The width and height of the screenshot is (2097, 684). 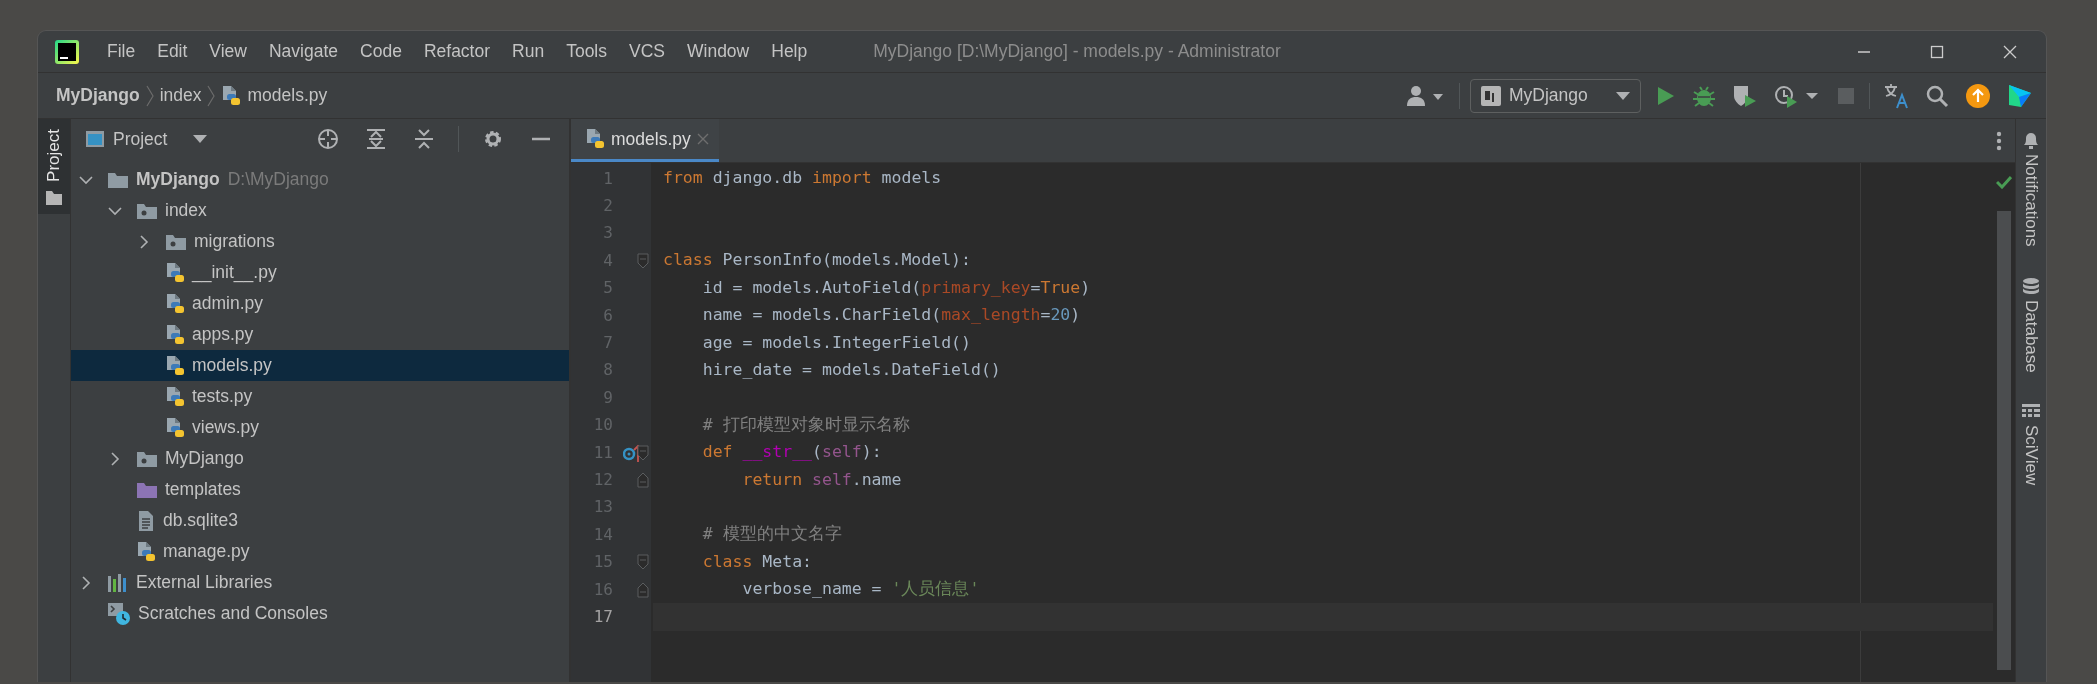 What do you see at coordinates (817, 260) in the screenshot?
I see `code-line: class PersonInfo(models.Model):` at bounding box center [817, 260].